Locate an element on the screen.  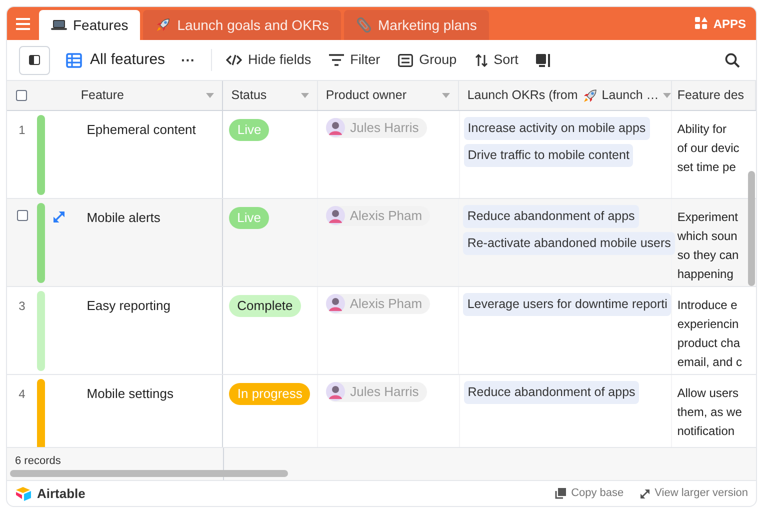
grid-icon is located at coordinates (74, 60).